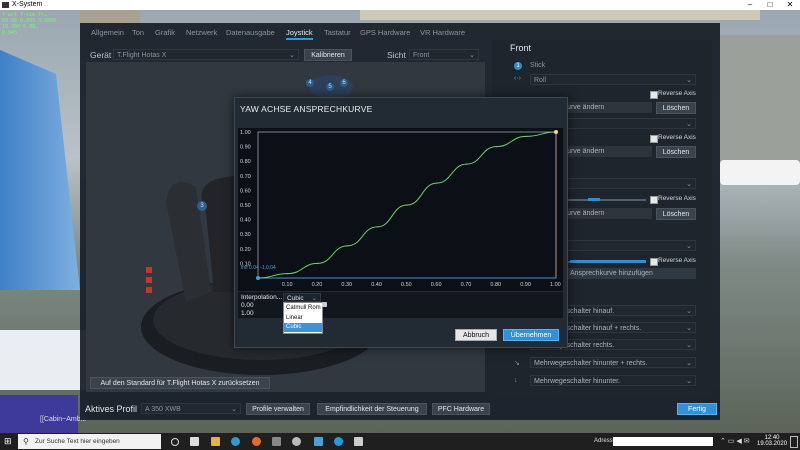 The height and width of the screenshot is (450, 800). What do you see at coordinates (303, 327) in the screenshot?
I see `option-cubic: Cubic` at bounding box center [303, 327].